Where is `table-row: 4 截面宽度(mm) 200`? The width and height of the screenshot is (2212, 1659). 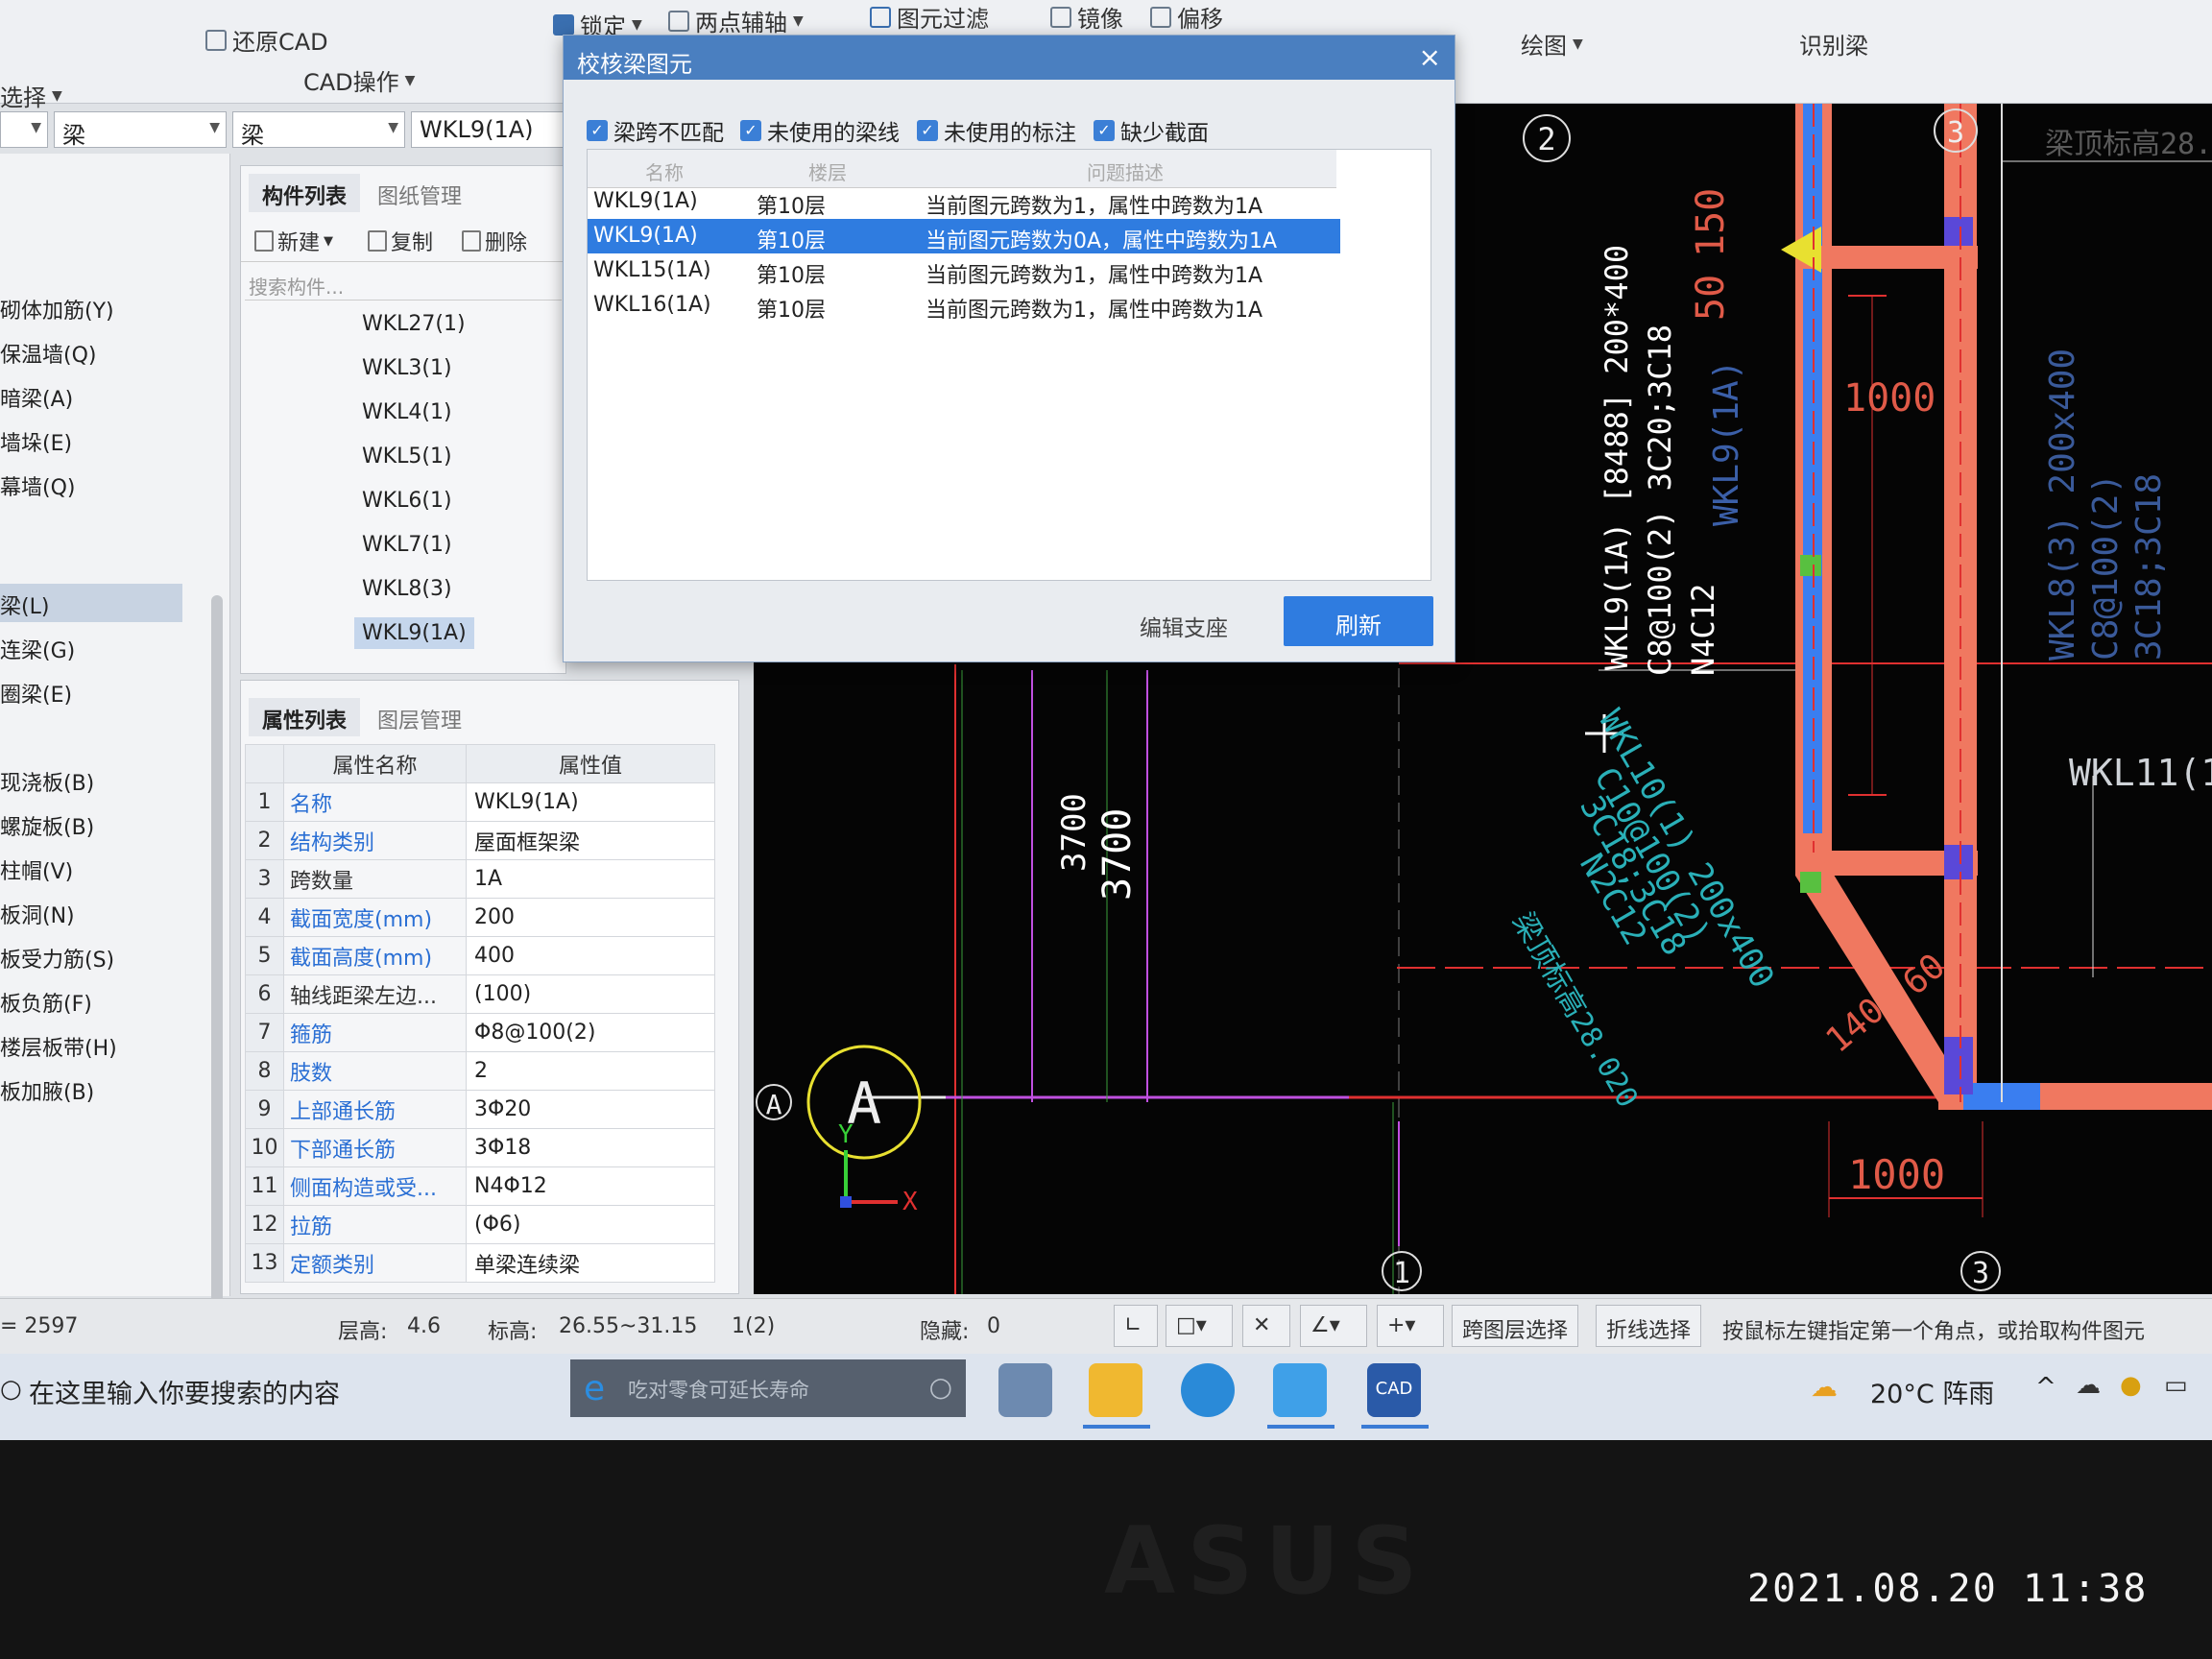
table-row: 4 截面宽度(mm) 200 is located at coordinates (480, 917).